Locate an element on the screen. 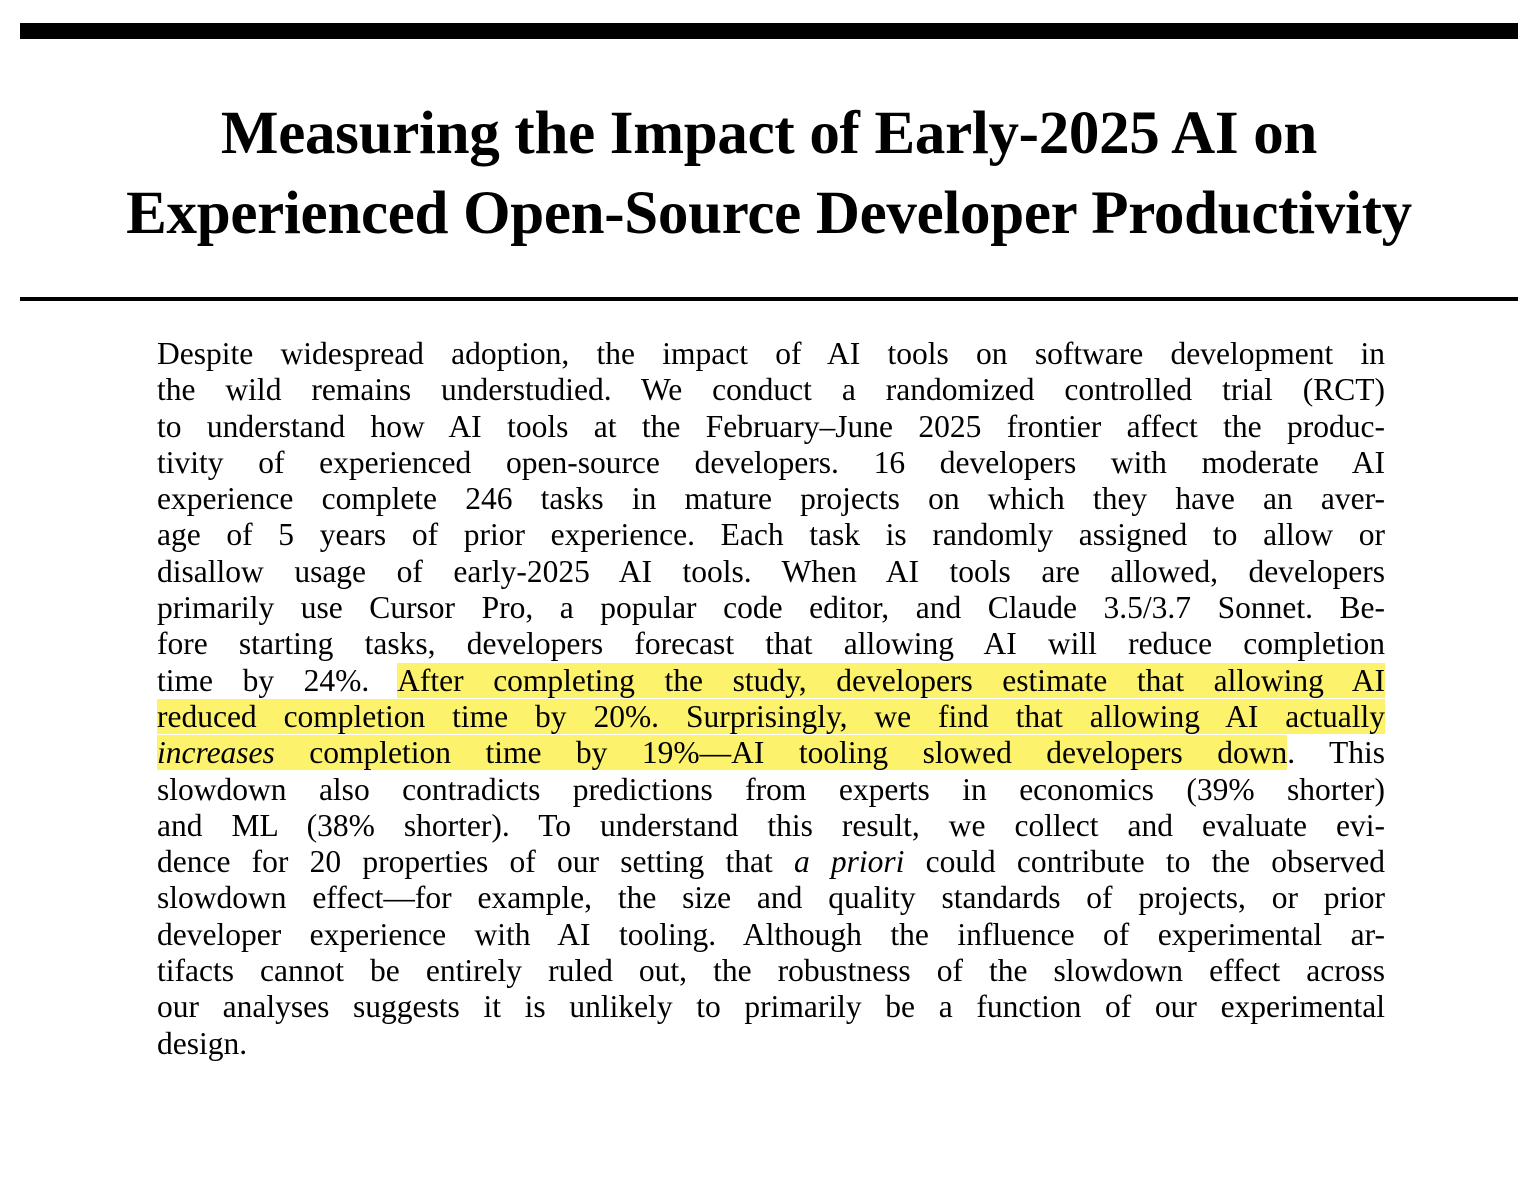 The width and height of the screenshot is (1534, 1182). abstract-text: time by 24%. is located at coordinates (277, 680).